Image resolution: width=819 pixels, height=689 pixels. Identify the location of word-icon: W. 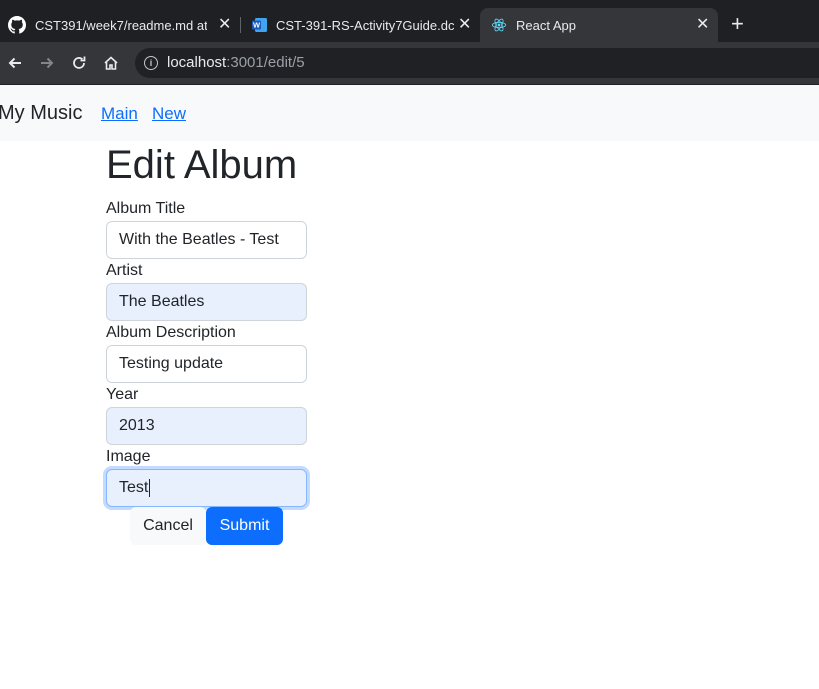
(259, 25).